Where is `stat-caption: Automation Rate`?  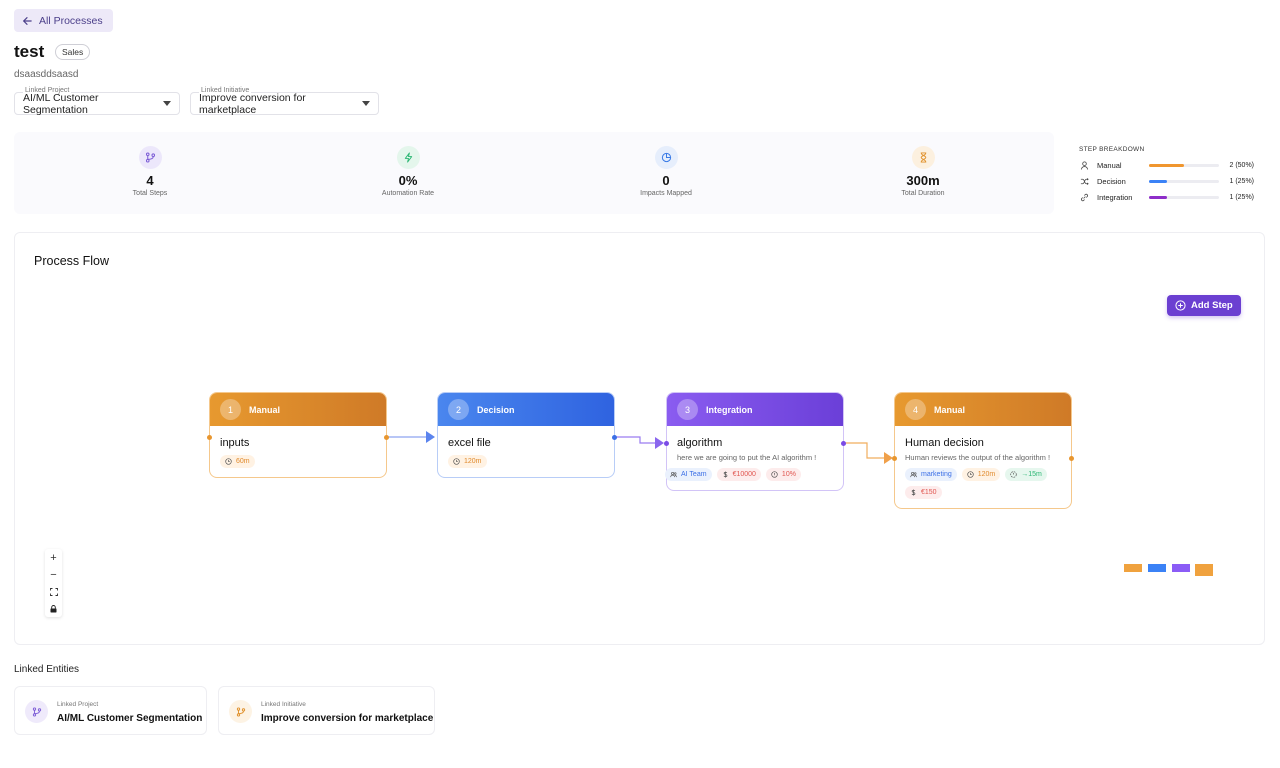
stat-caption: Automation Rate is located at coordinates (408, 193).